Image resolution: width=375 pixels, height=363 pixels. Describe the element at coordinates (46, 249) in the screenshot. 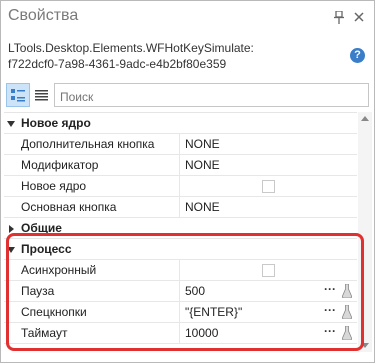

I see `category-label: Процесс` at that location.